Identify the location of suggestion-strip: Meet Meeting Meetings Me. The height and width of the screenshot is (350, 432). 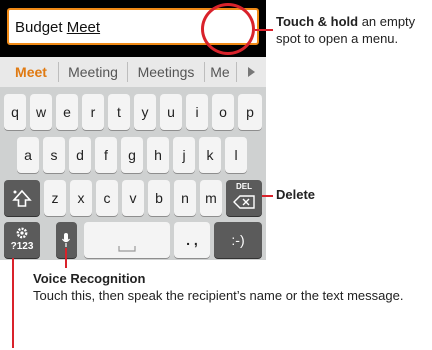
(133, 72).